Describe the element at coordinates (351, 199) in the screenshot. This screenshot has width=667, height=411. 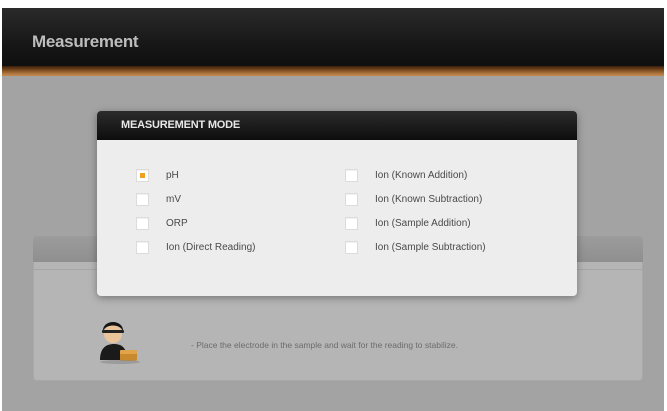
I see `checkbox-ion-known-subtraction` at that location.